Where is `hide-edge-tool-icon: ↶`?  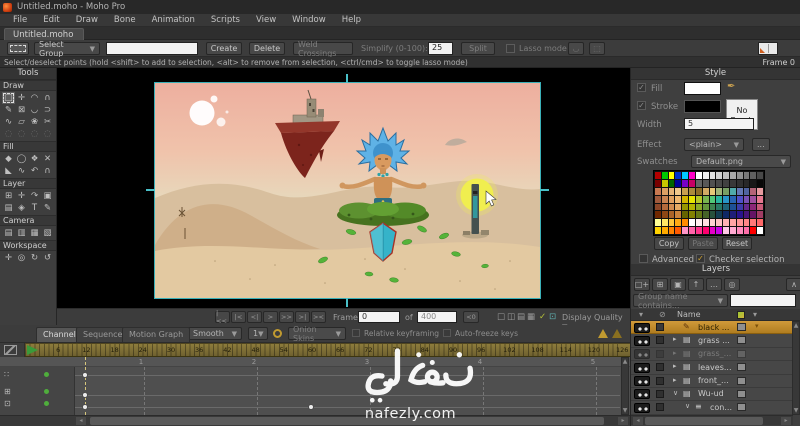 hide-edge-tool-icon: ↶ is located at coordinates (34, 171).